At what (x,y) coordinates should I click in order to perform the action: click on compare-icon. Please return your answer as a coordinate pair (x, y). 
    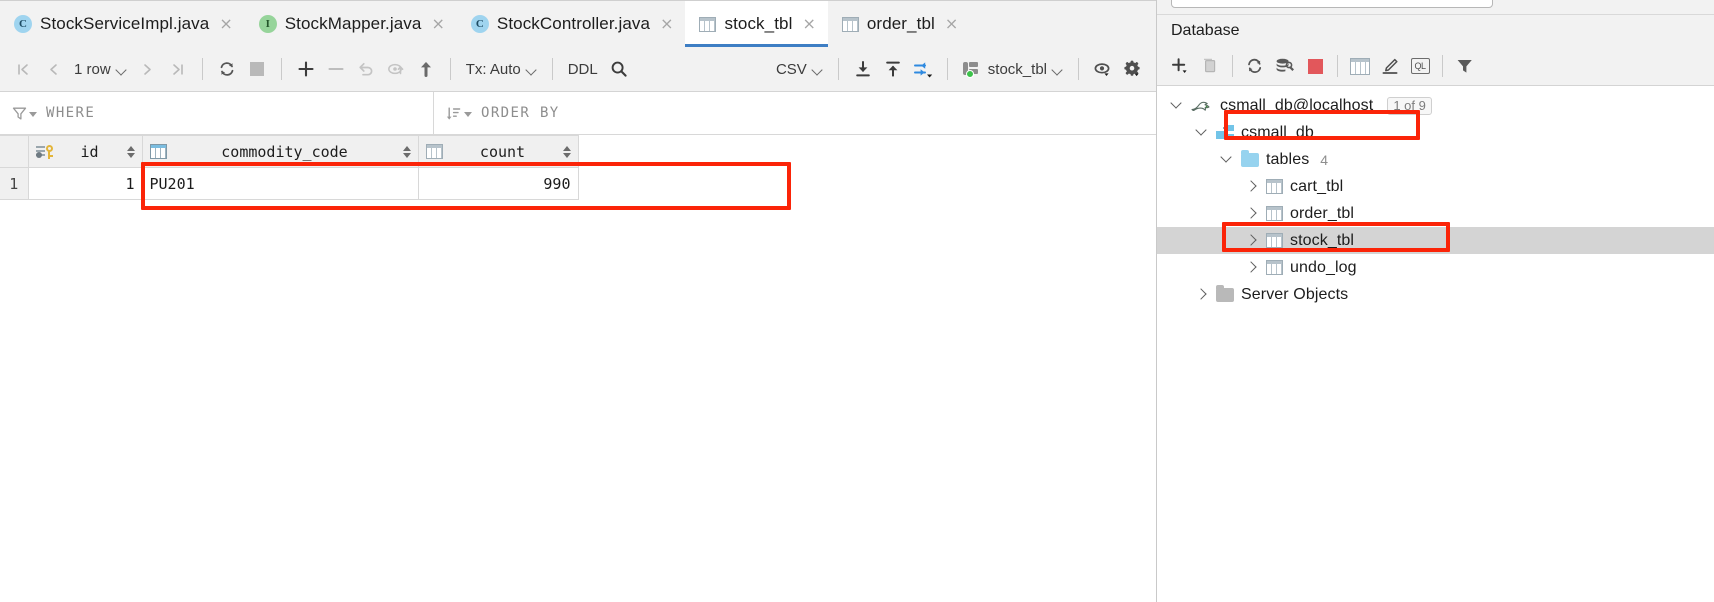
    Looking at the image, I should click on (923, 69).